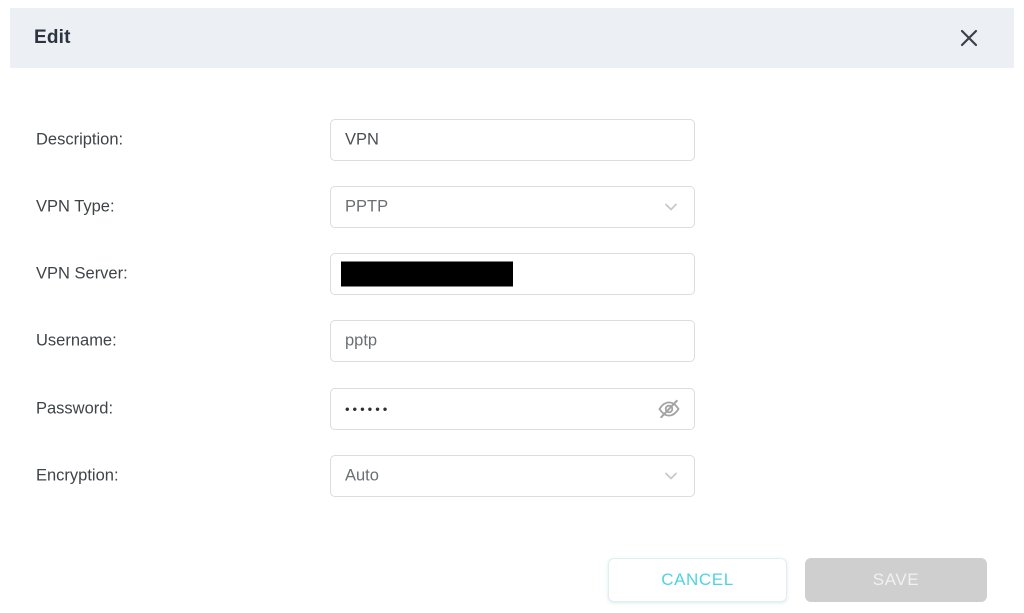 The height and width of the screenshot is (613, 1024). What do you see at coordinates (75, 206) in the screenshot?
I see `label-vpn-type: VPN Type:` at bounding box center [75, 206].